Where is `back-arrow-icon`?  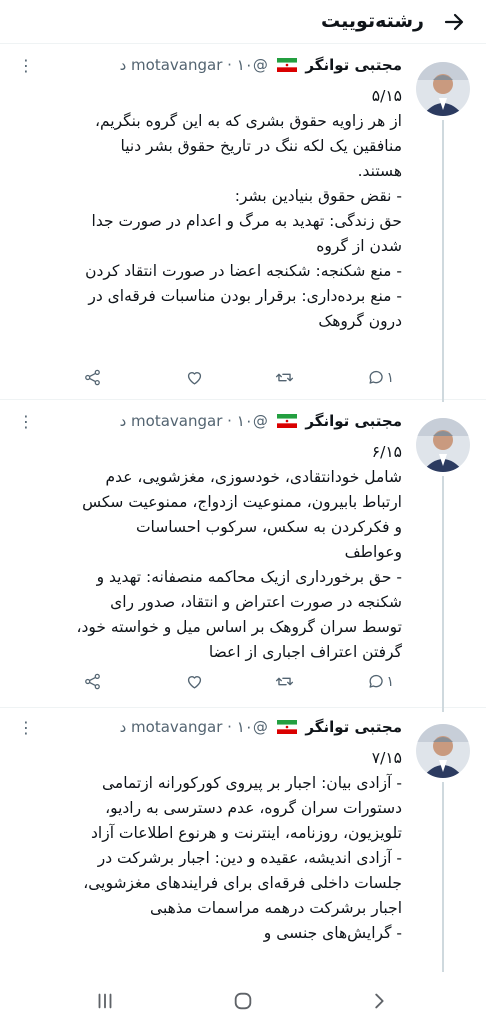
back-arrow-icon is located at coordinates (454, 22).